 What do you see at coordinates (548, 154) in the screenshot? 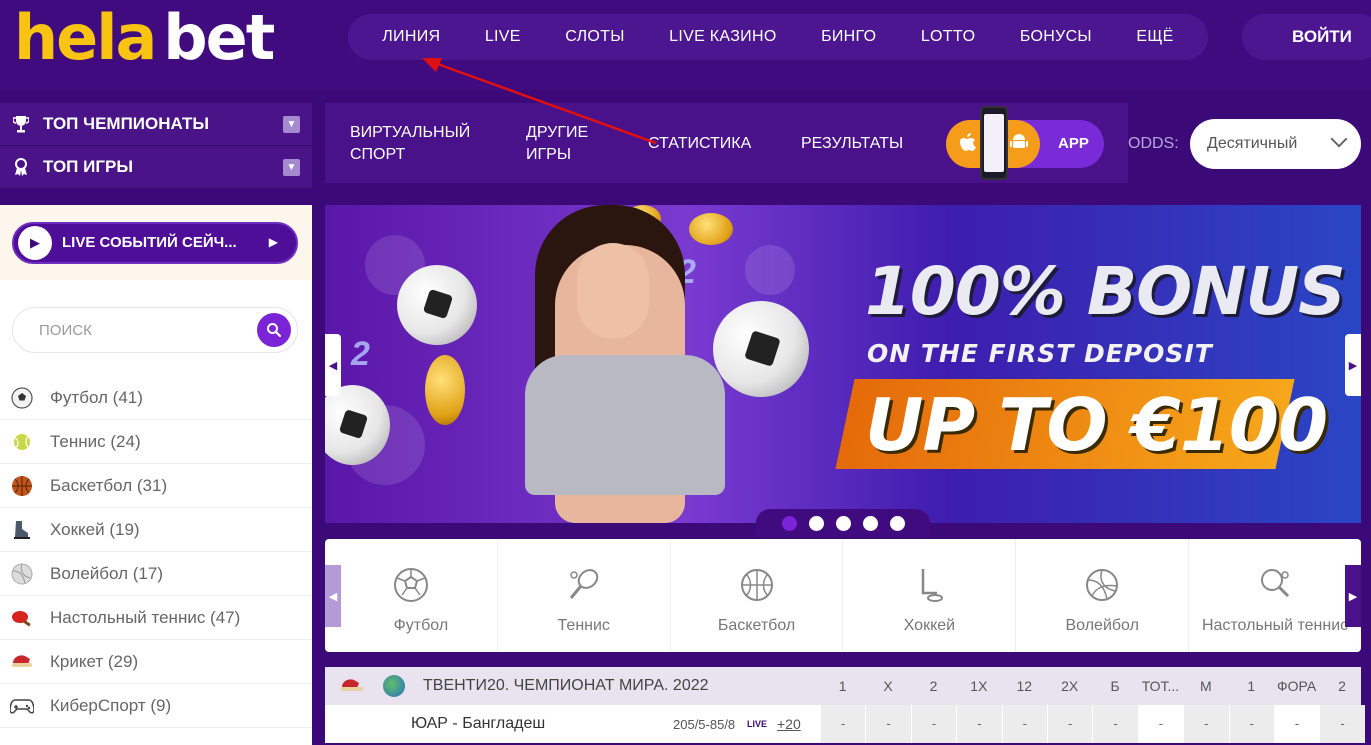
I see `subnav-line: ИГРЫ` at bounding box center [548, 154].